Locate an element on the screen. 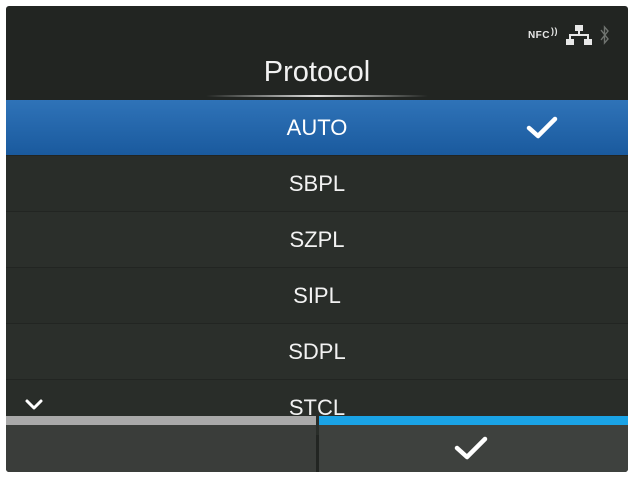 This screenshot has height=478, width=634. list-item-sdpl: SDPL is located at coordinates (317, 351).